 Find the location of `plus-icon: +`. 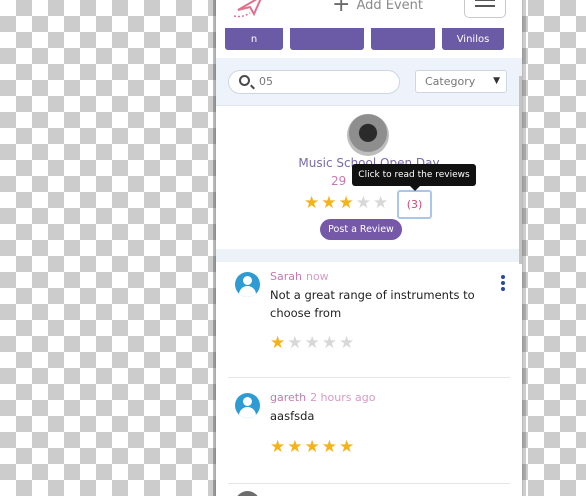

plus-icon: + is located at coordinates (341, 8).